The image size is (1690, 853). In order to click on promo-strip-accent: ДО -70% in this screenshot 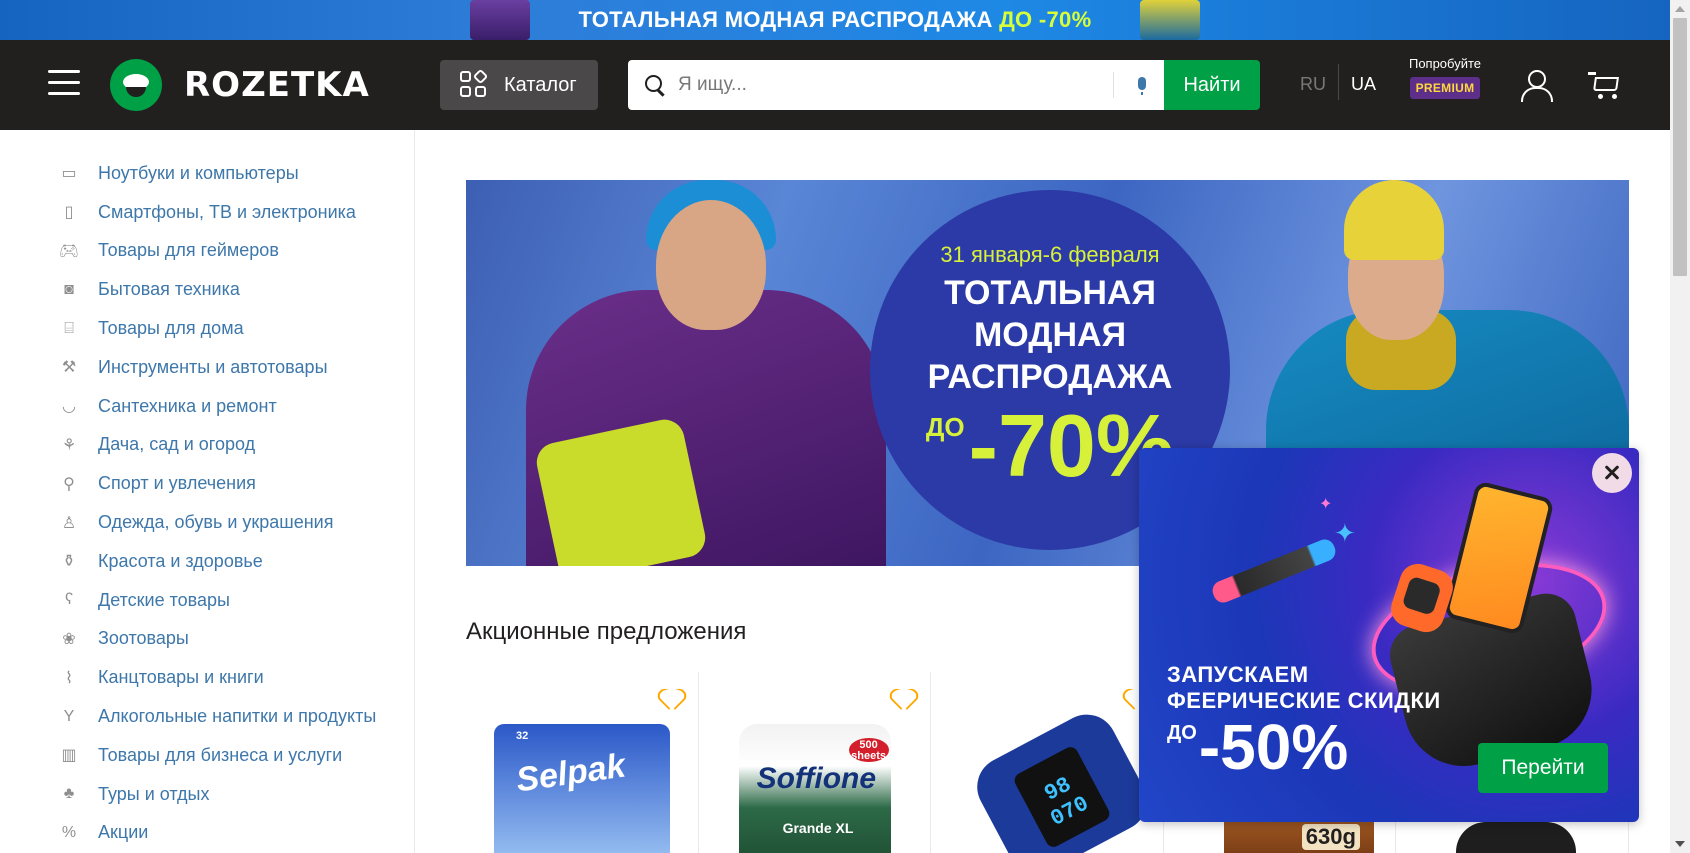, I will do `click(1045, 19)`.